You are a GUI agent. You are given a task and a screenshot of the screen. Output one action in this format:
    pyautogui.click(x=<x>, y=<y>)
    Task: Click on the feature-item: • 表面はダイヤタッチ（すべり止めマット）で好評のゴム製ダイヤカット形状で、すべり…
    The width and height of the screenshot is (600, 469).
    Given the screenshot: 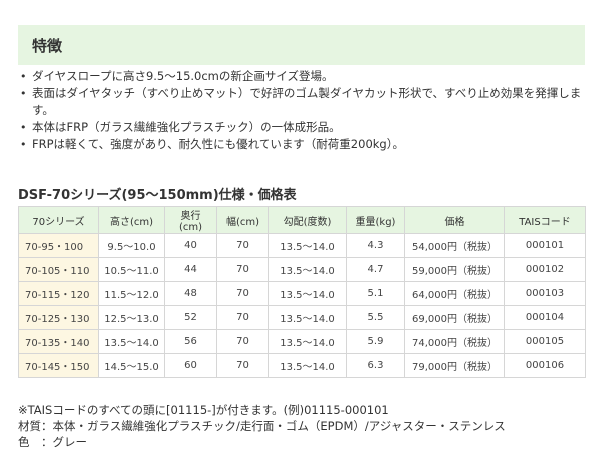 What is the action you would take?
    pyautogui.click(x=305, y=102)
    